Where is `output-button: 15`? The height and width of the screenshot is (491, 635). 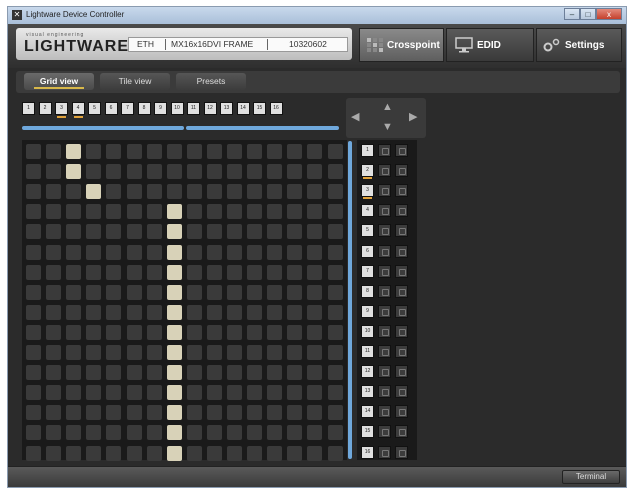
output-button: 15 is located at coordinates (367, 432).